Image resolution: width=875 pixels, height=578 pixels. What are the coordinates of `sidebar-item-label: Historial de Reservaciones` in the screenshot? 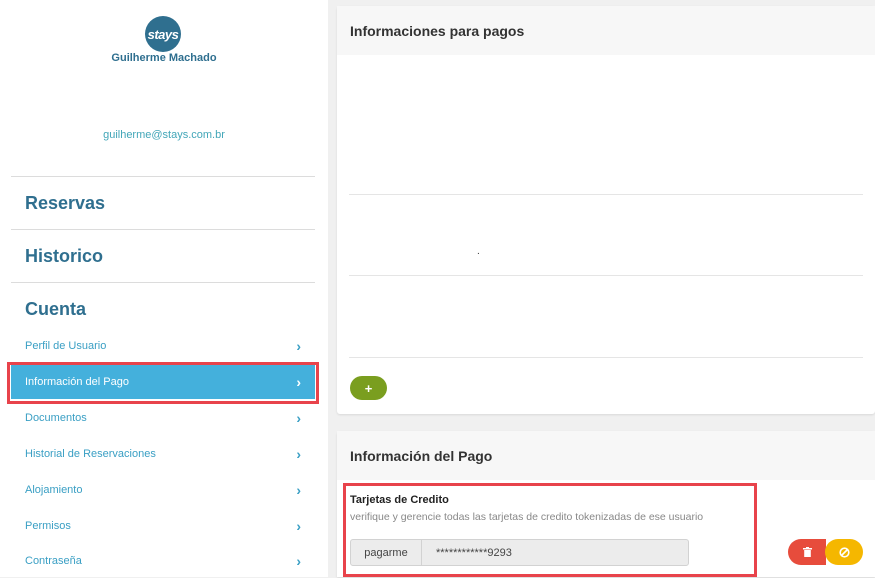 It's located at (90, 454).